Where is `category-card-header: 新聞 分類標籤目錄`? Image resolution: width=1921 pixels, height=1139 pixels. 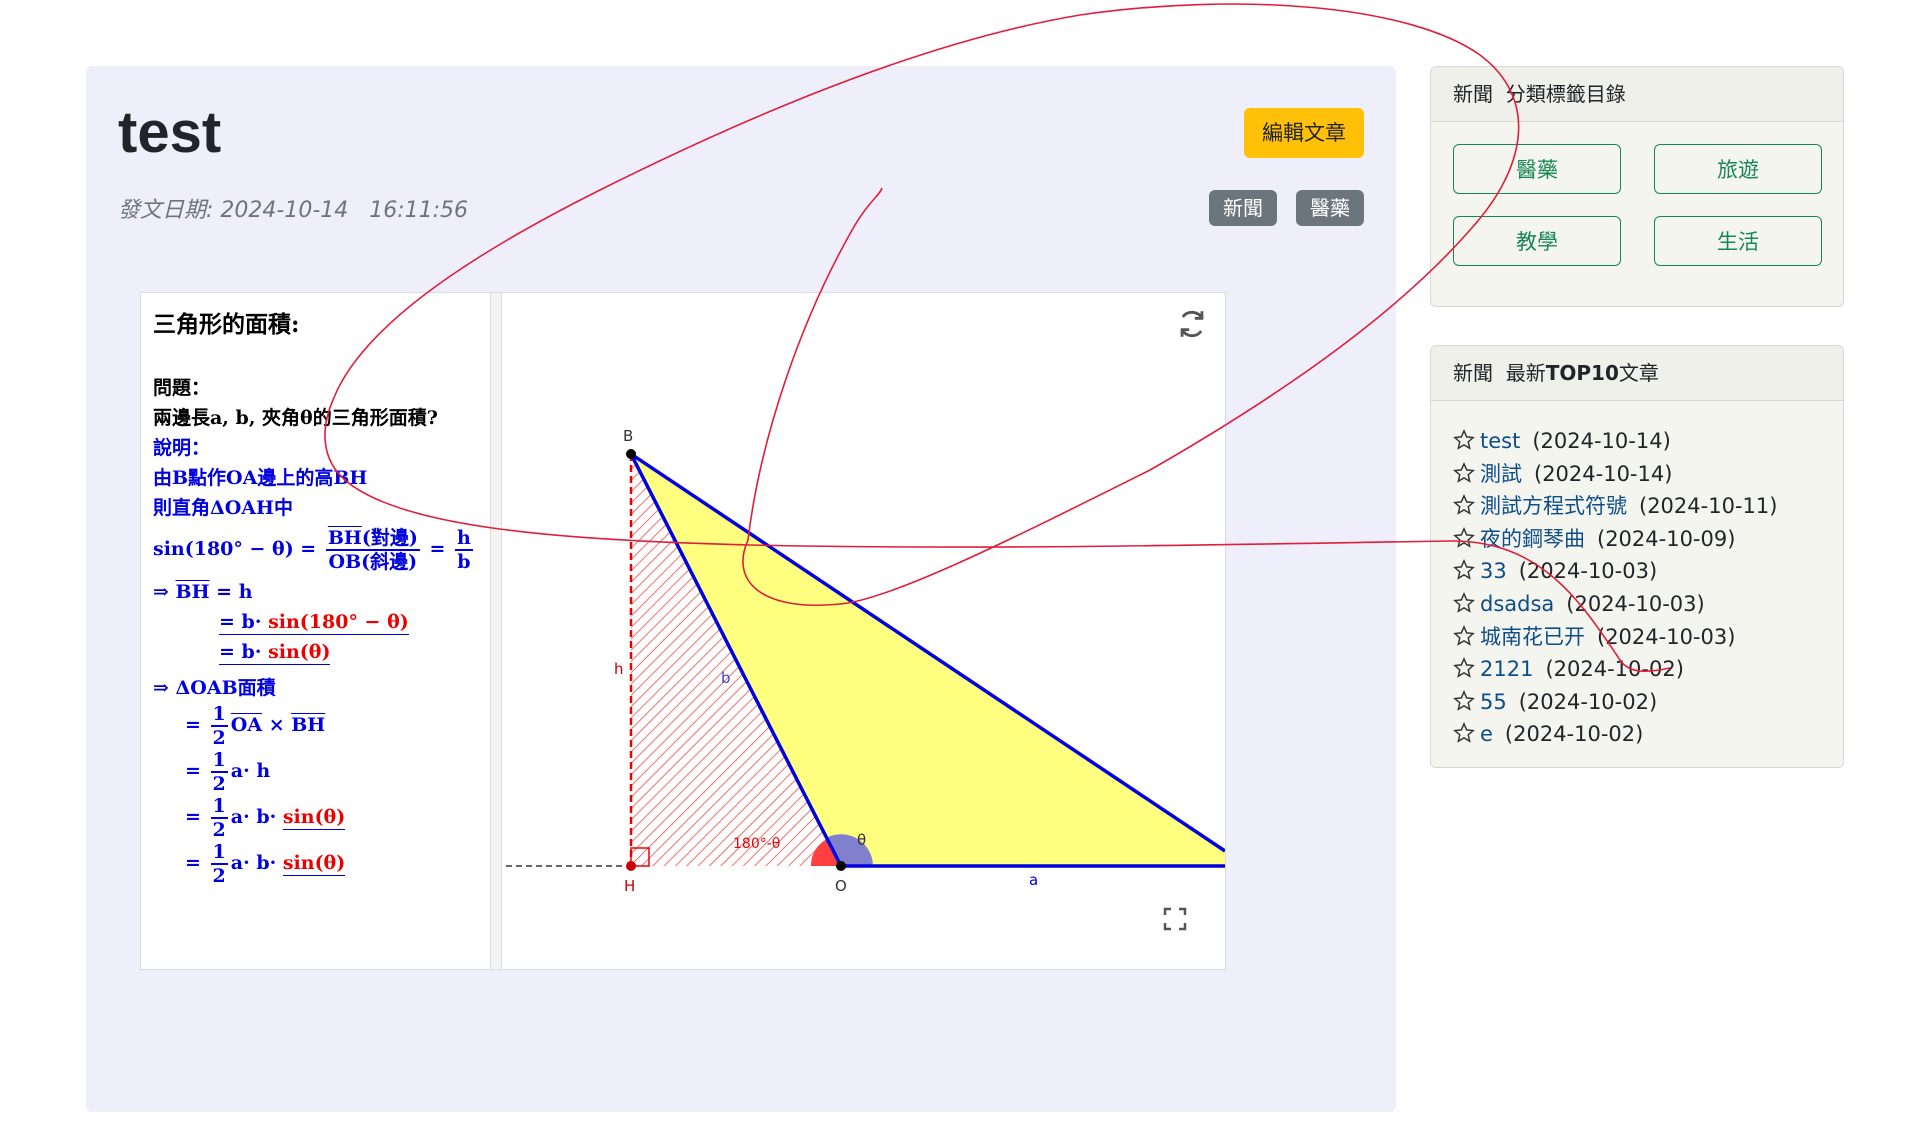
category-card-header: 新聞 分類標籤目錄 is located at coordinates (1637, 94).